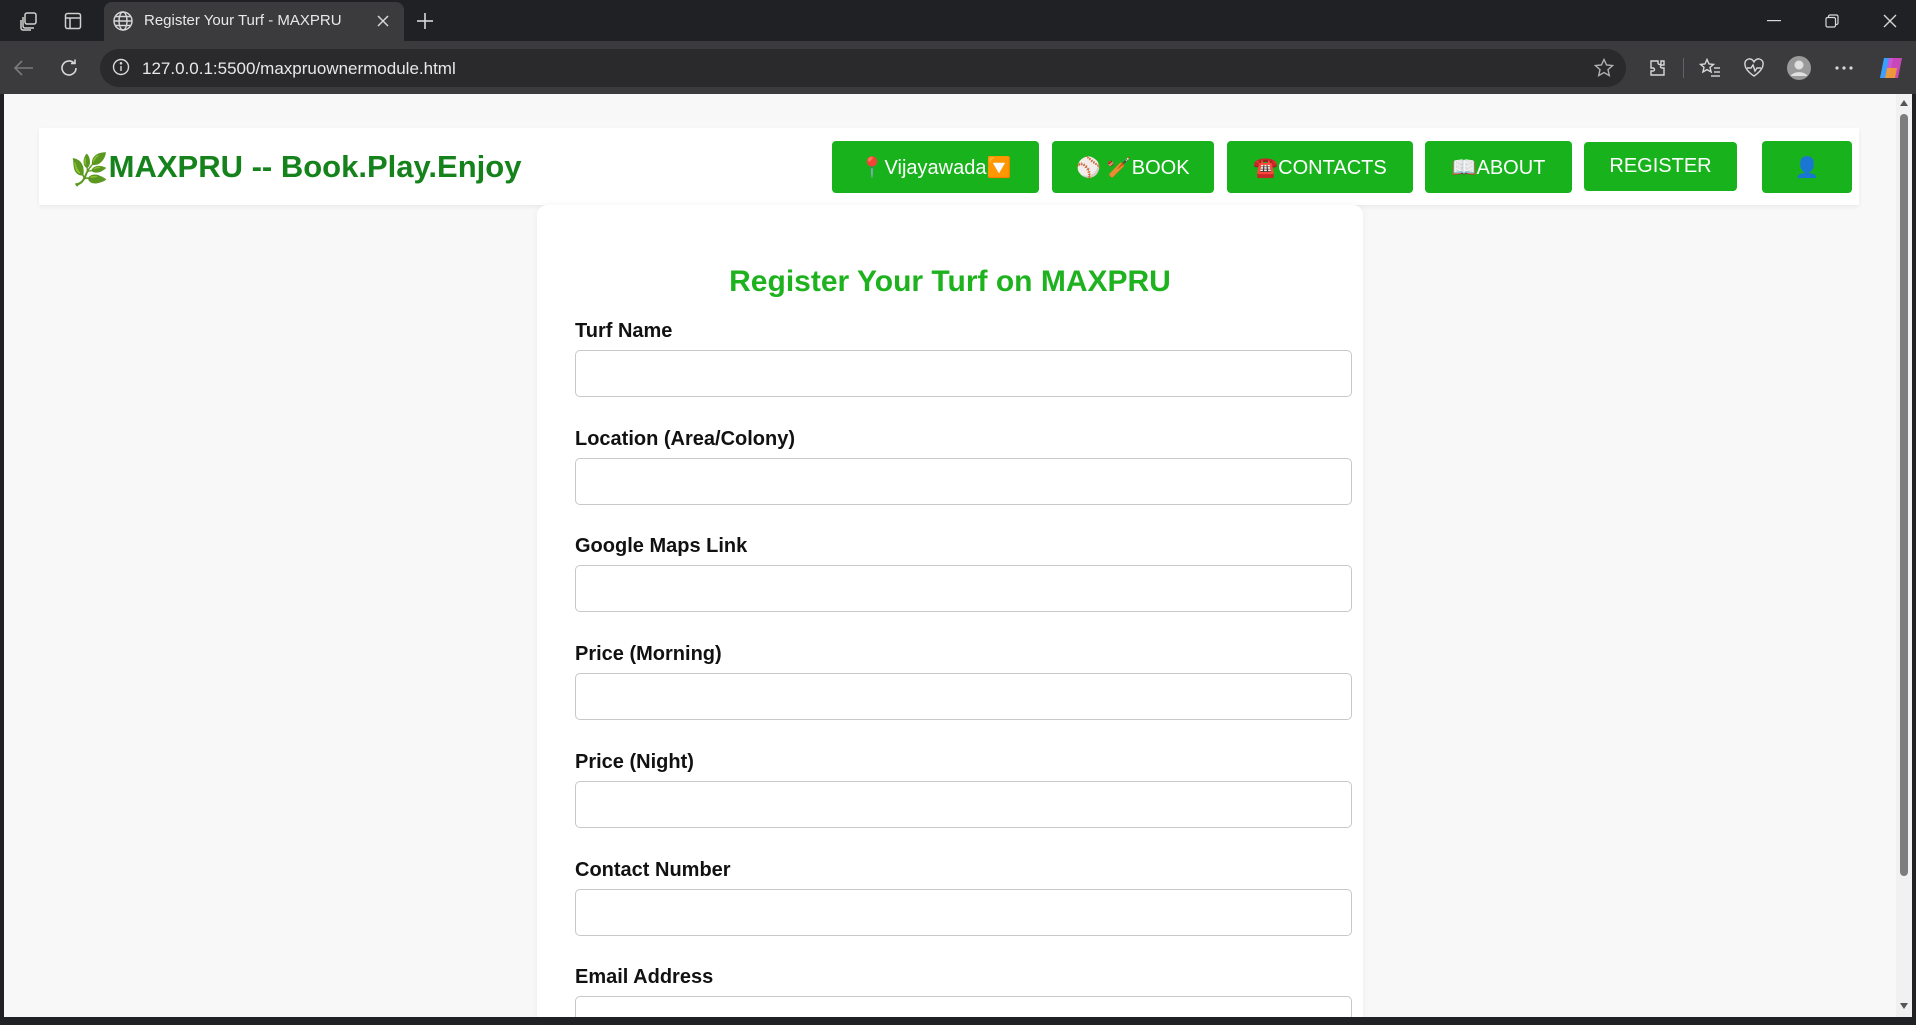 The image size is (1916, 1025). I want to click on scroll-down-arrow-icon, so click(1904, 1006).